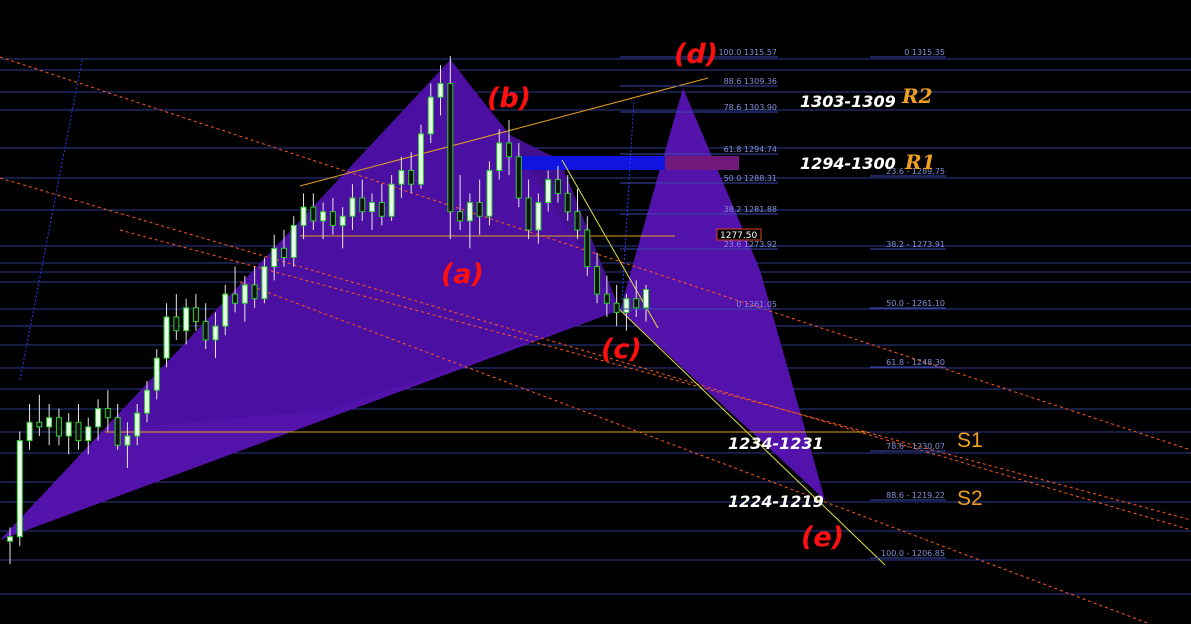 This screenshot has width=1191, height=624. What do you see at coordinates (750, 178) in the screenshot?
I see `fib-mid-label: 50.0 1288.31` at bounding box center [750, 178].